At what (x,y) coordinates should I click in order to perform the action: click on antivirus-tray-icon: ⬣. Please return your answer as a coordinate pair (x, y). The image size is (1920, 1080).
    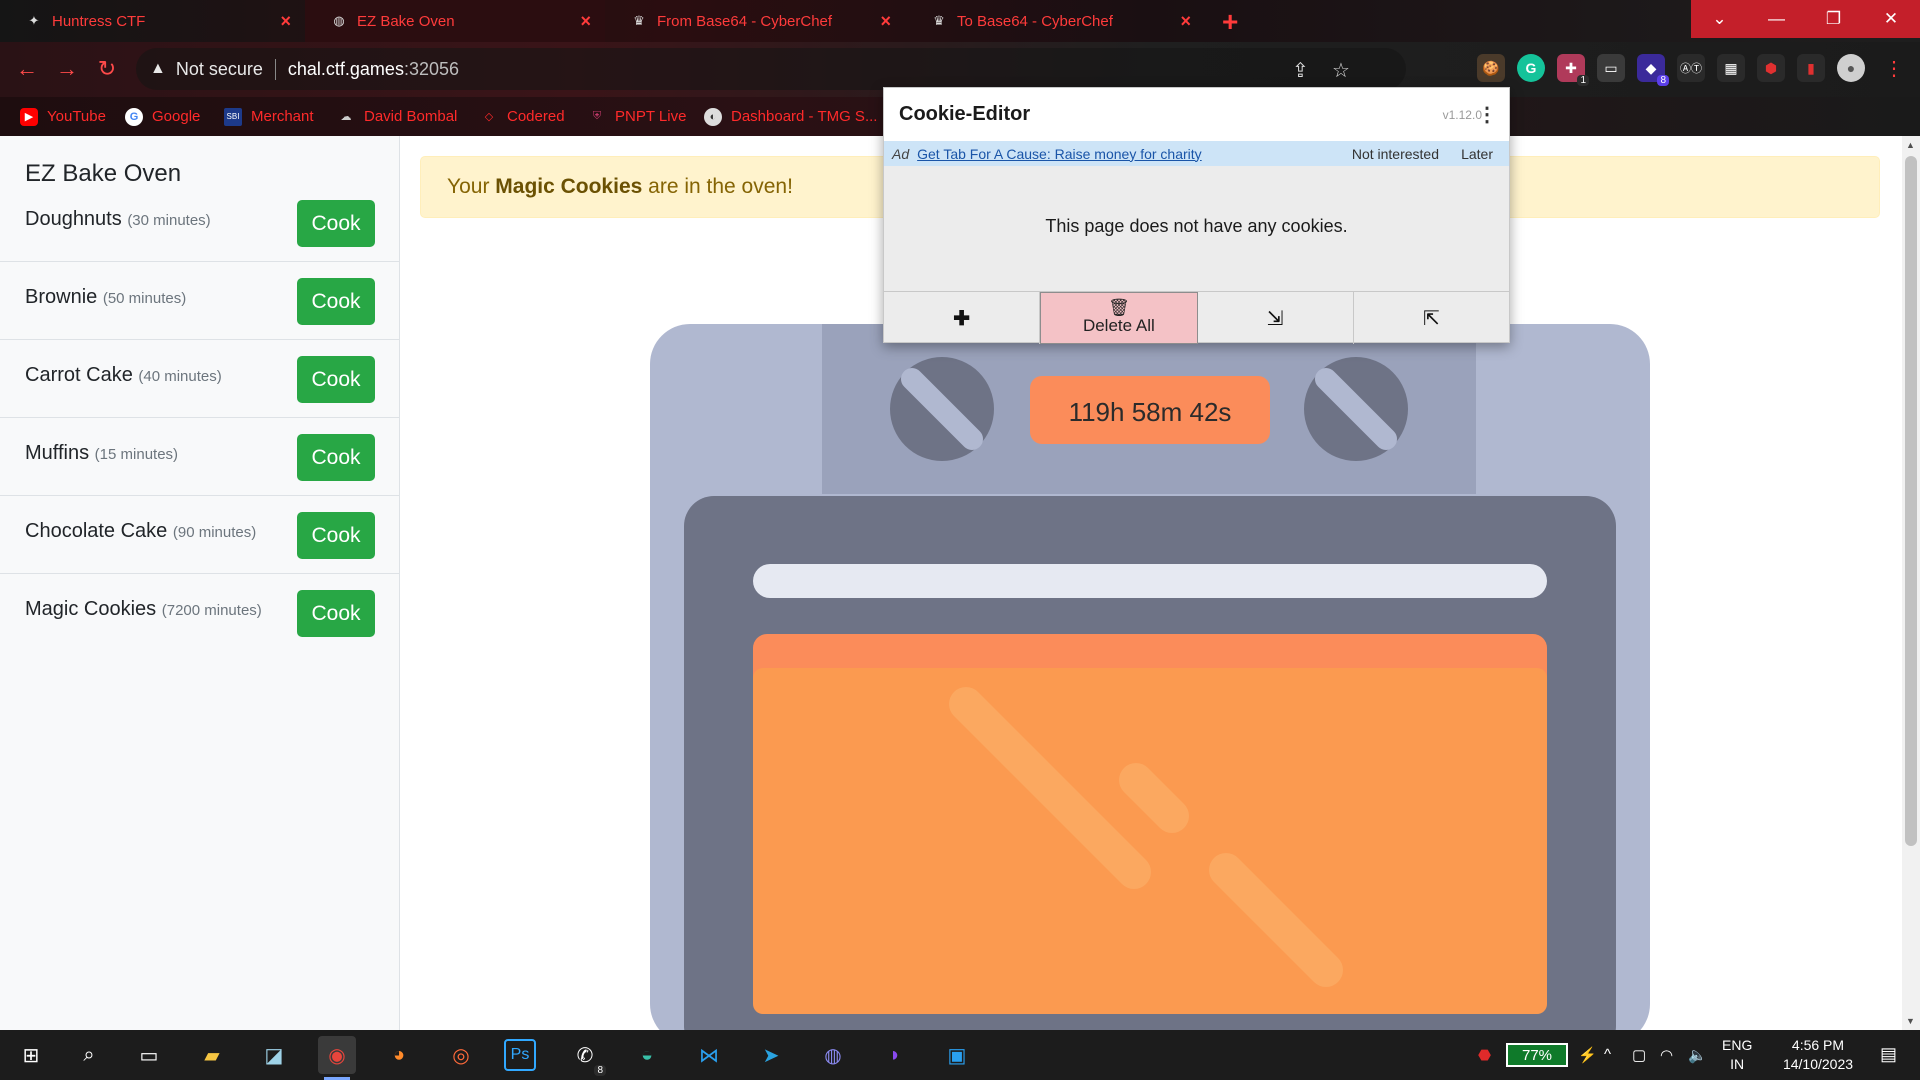
    Looking at the image, I should click on (1484, 1055).